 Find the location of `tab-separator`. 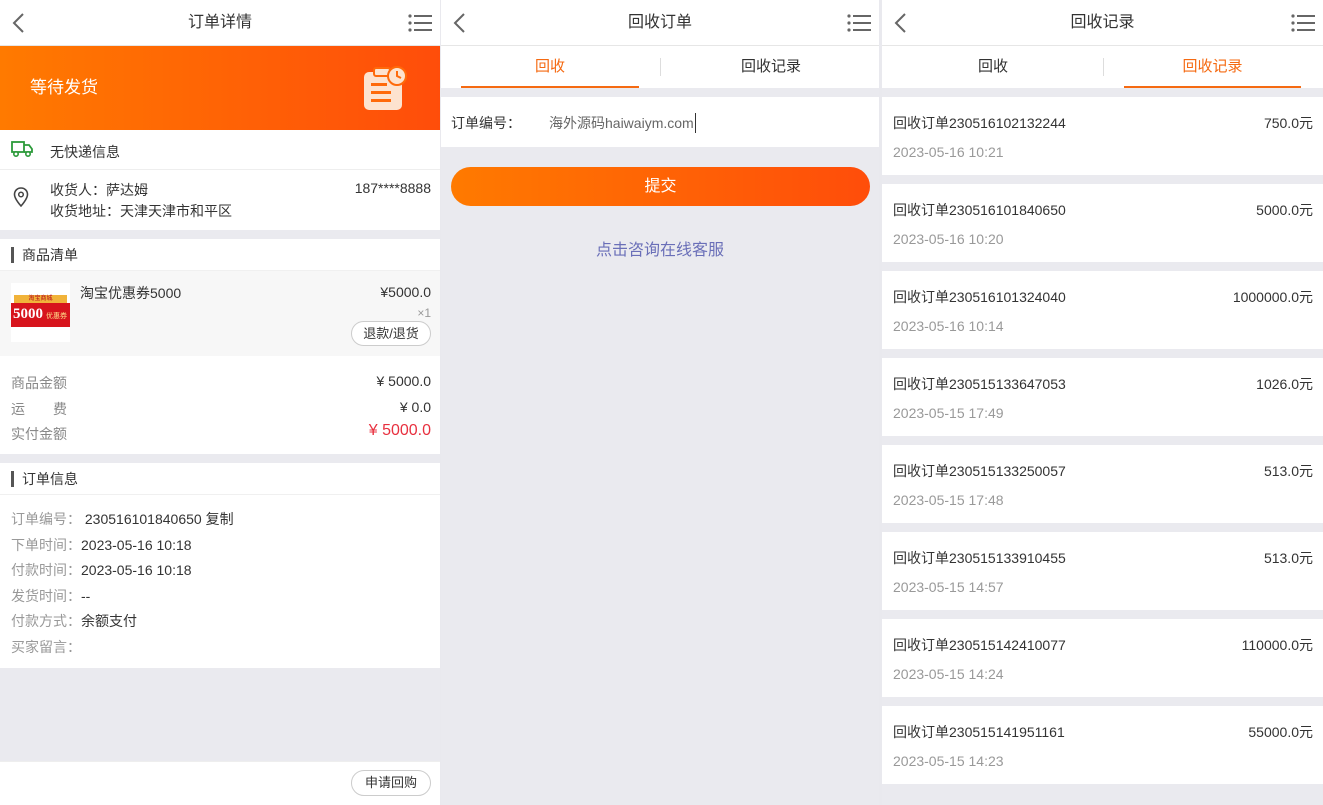

tab-separator is located at coordinates (1103, 67).